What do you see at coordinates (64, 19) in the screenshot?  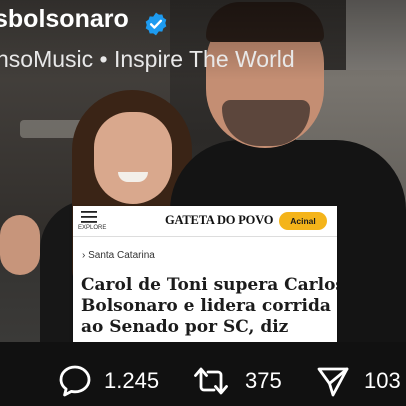 I see `username: sbolsonaro` at bounding box center [64, 19].